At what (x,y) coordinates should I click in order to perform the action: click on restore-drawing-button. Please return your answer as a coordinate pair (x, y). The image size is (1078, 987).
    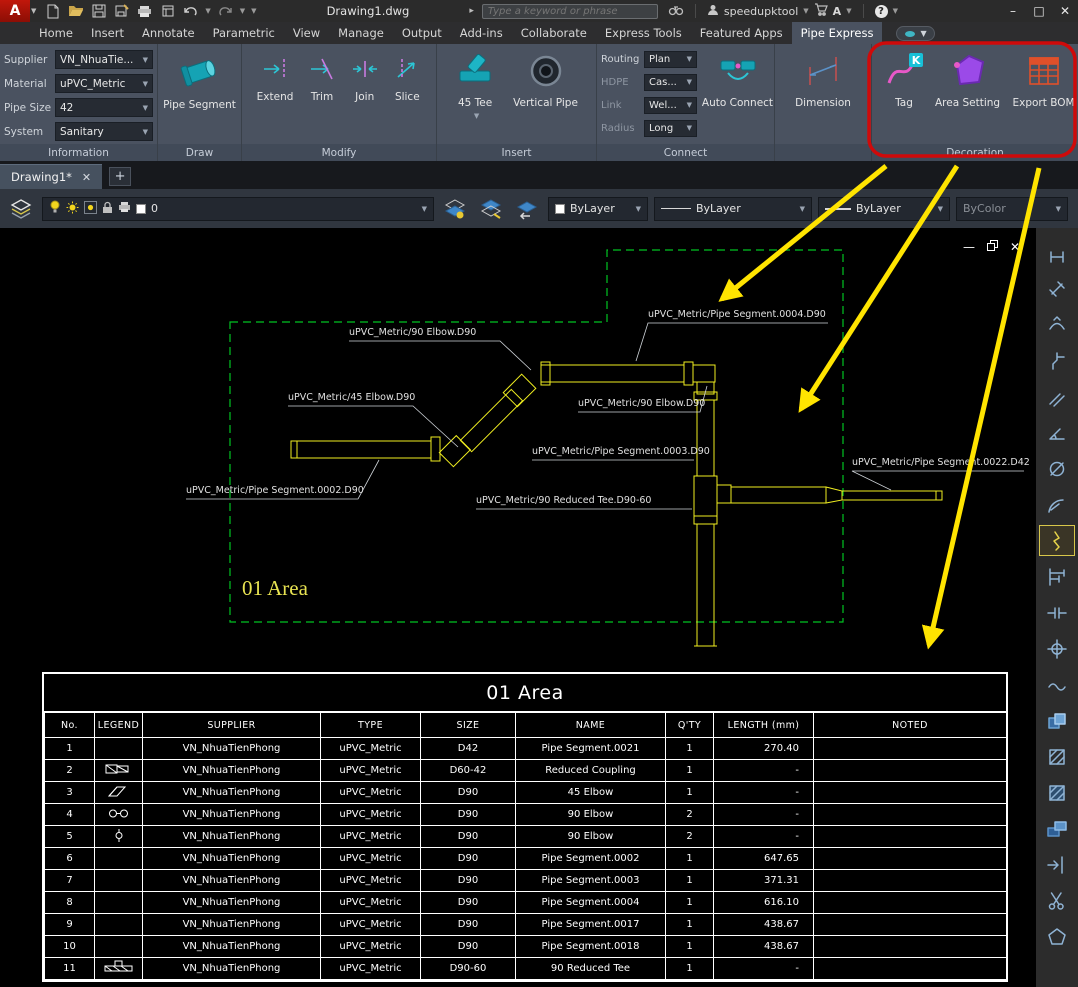
    Looking at the image, I should click on (992, 247).